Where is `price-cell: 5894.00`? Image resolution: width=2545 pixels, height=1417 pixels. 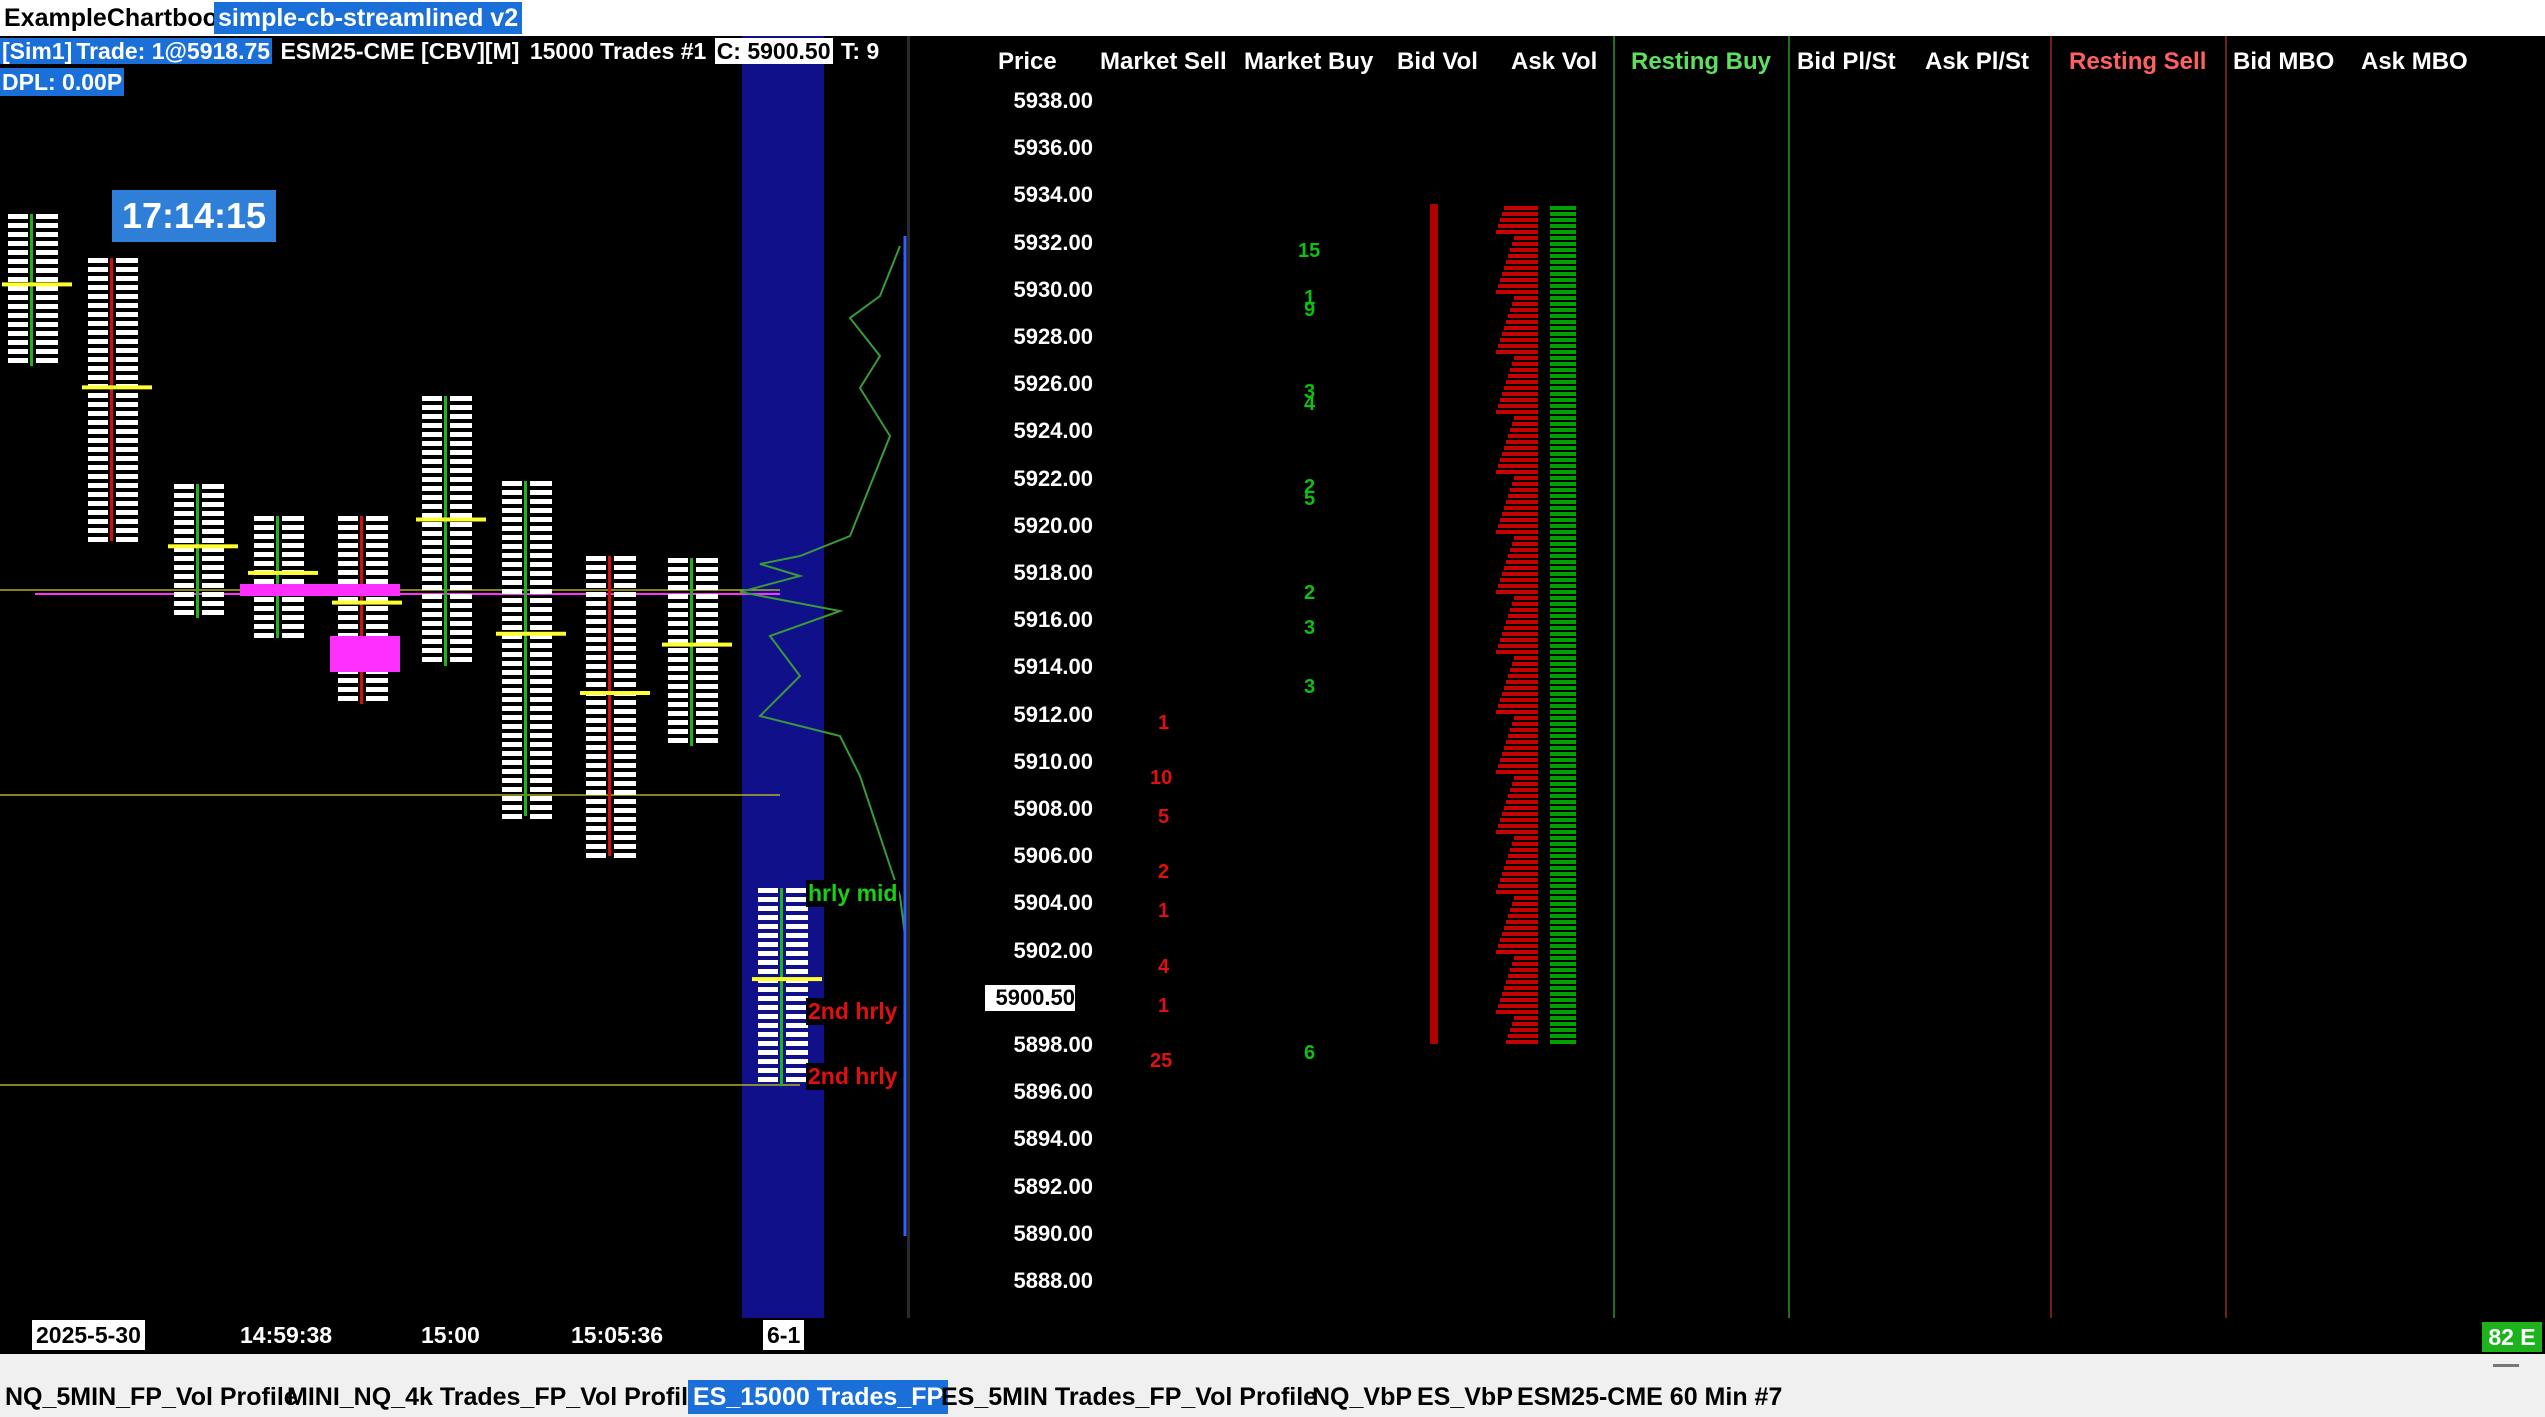
price-cell: 5894.00 is located at coordinates (1035, 1139).